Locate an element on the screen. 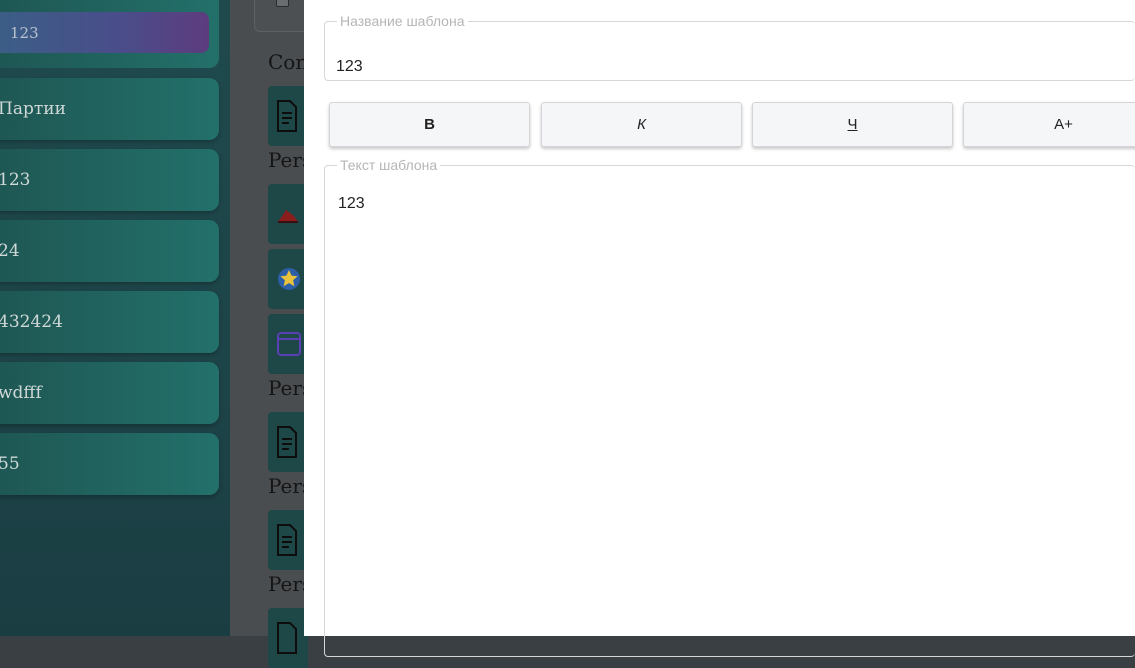  sidebar-item: 24 is located at coordinates (109, 251).